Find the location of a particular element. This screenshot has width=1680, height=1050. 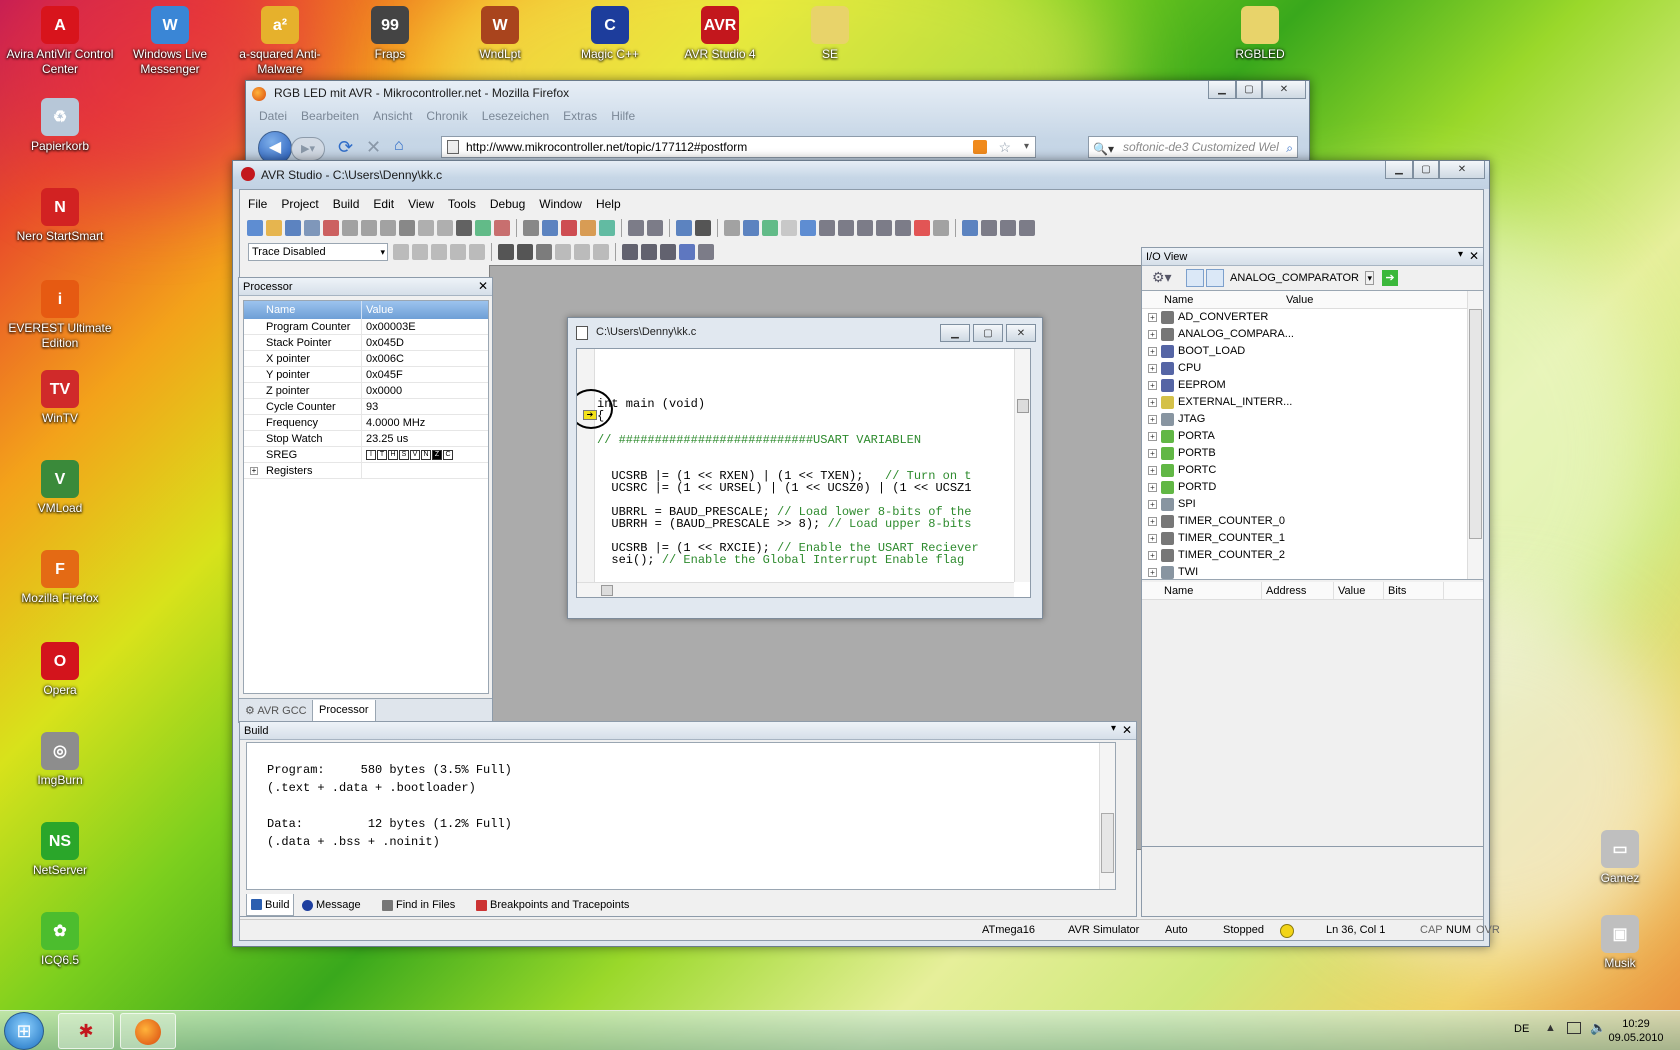

desktop-icon-mozilla-firefox: F Mozilla Firefox is located at coordinates (60, 578).